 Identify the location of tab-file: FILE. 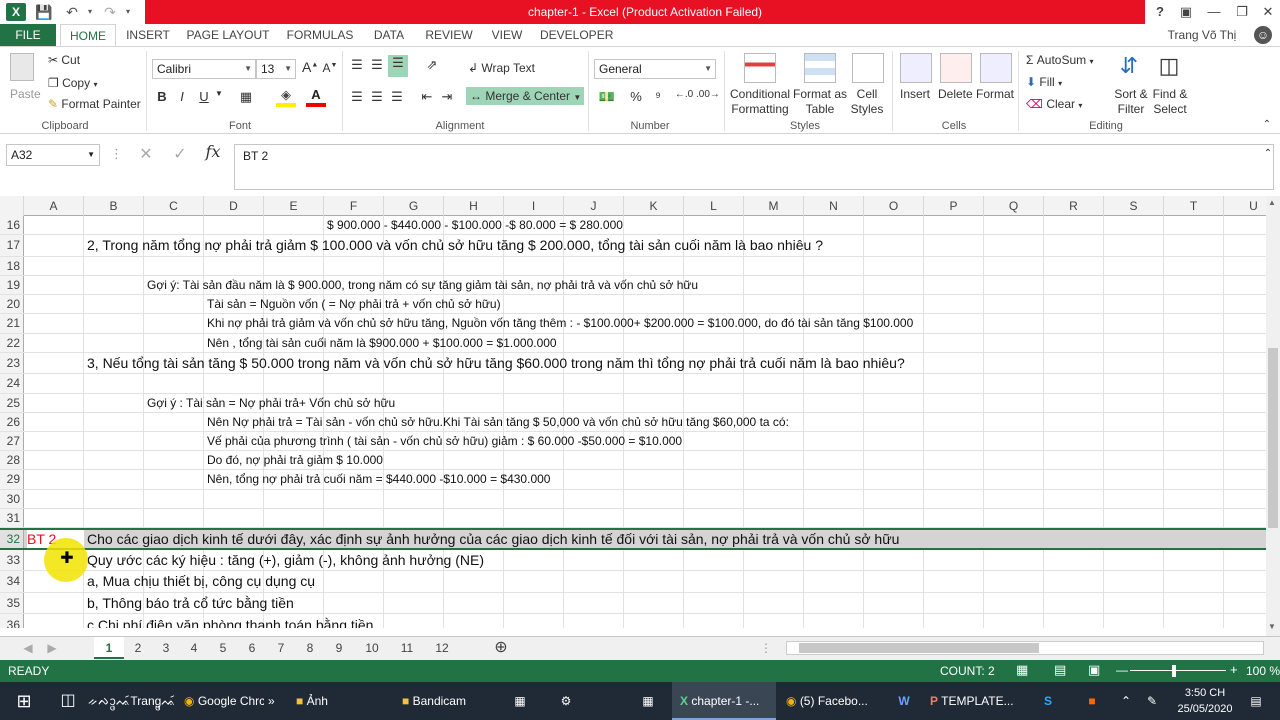
(28, 35).